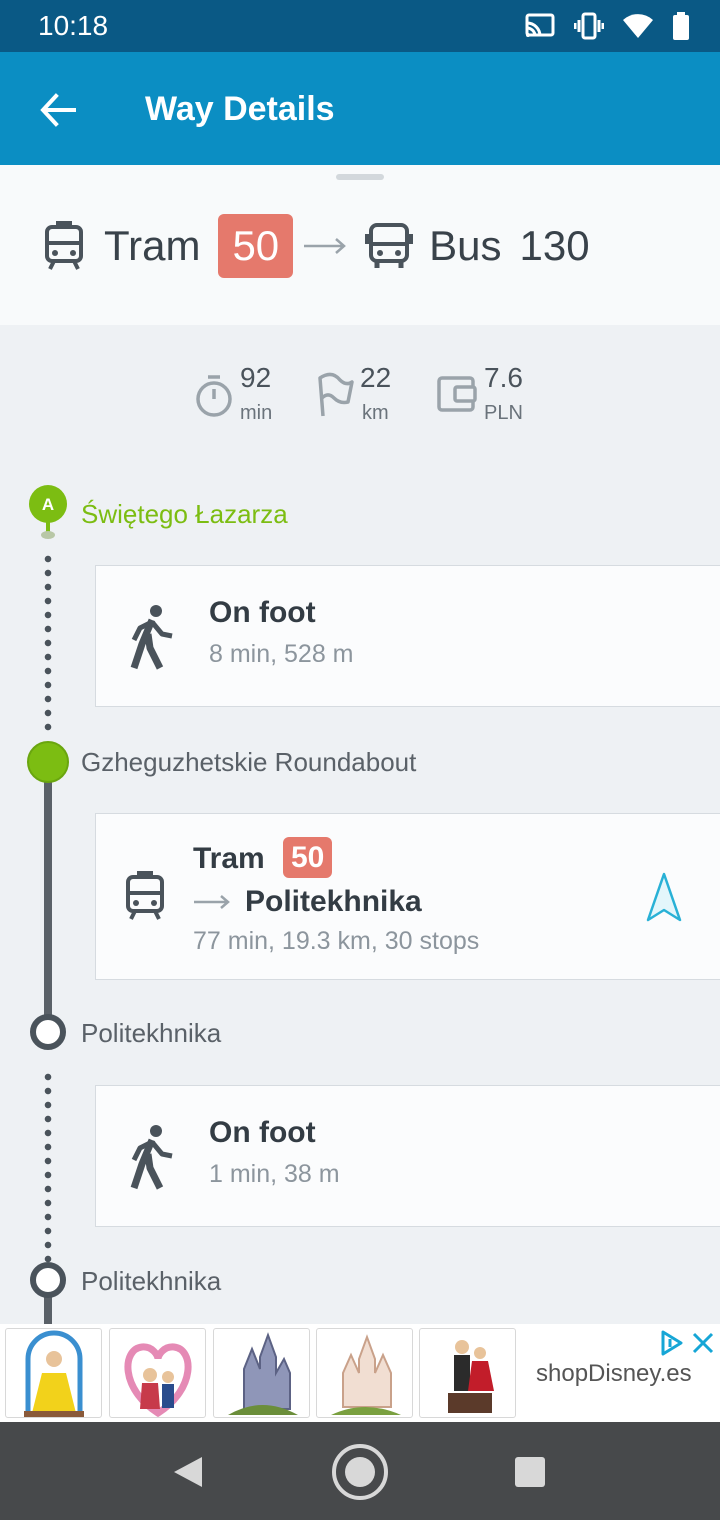 The height and width of the screenshot is (1520, 720). Describe the element at coordinates (48, 1310) in the screenshot. I see `bus-path-line` at that location.